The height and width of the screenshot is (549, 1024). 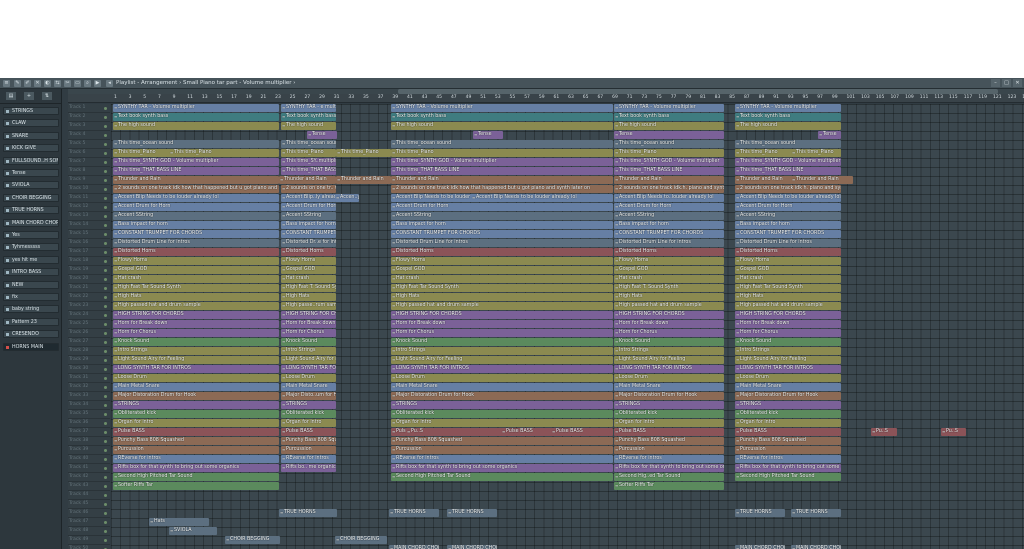 What do you see at coordinates (347, 198) in the screenshot?
I see `arrangement-clip: Accen..y lol` at bounding box center [347, 198].